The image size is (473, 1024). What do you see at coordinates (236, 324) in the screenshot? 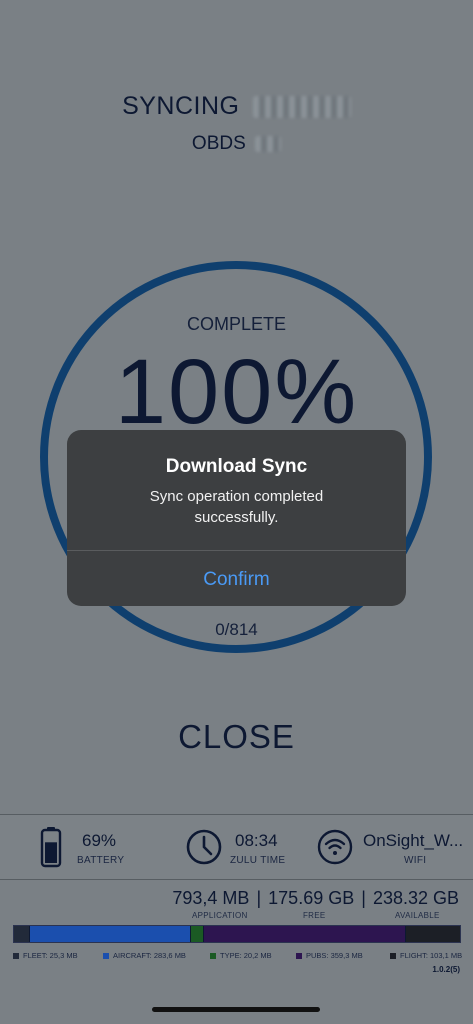
I see `complete-label: COMPLETE` at bounding box center [236, 324].